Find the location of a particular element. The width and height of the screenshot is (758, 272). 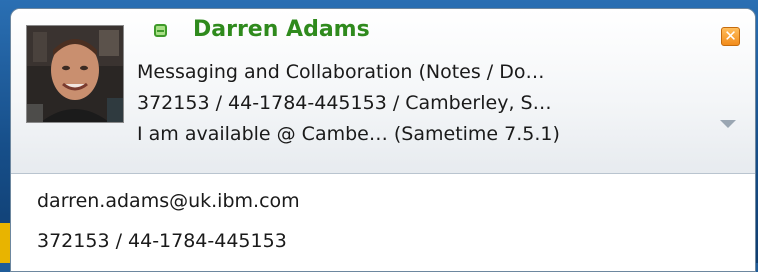

avatar-photo is located at coordinates (75, 74).